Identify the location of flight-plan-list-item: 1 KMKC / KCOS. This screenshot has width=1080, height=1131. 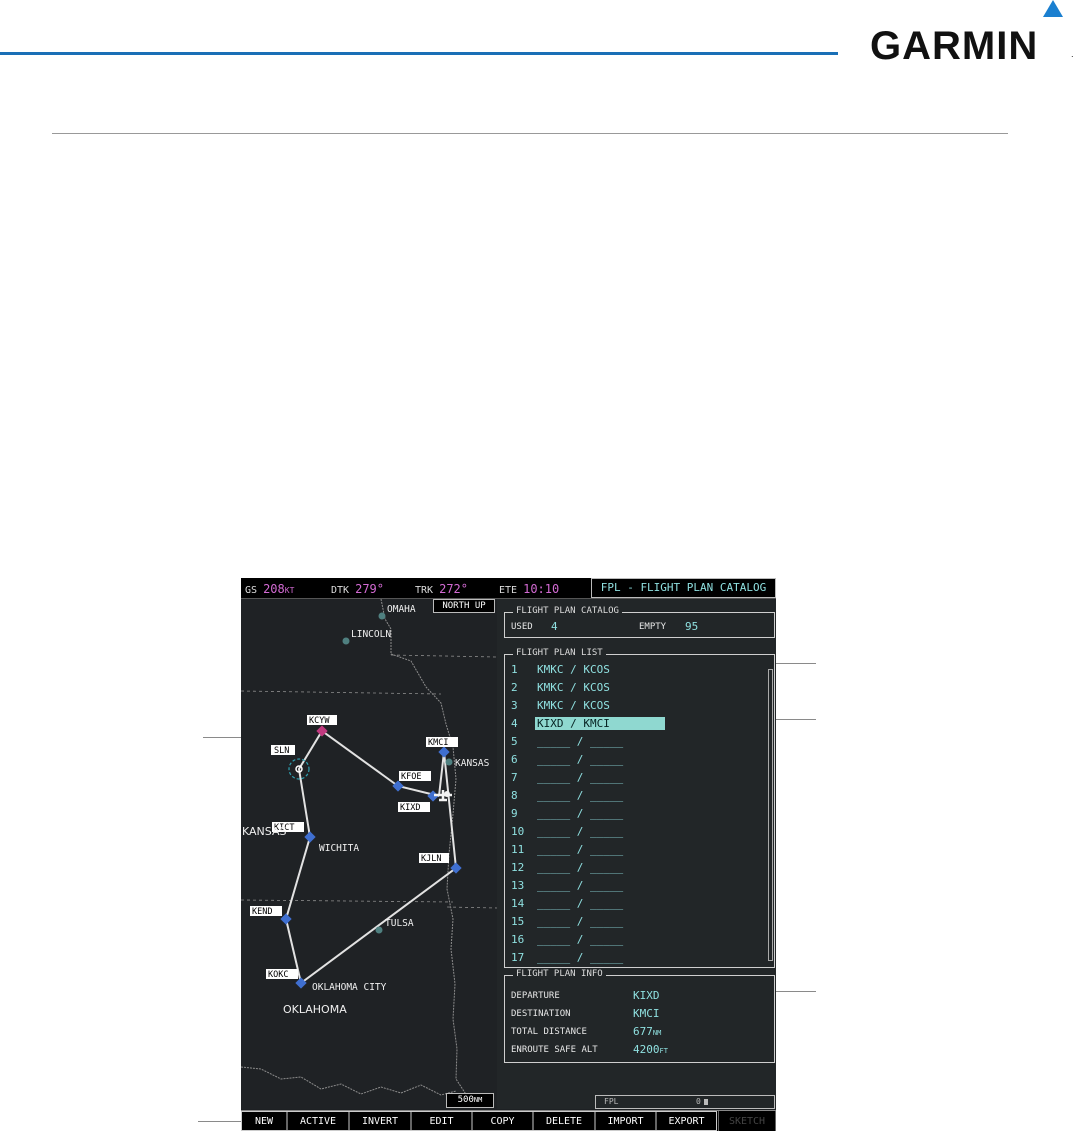
(635, 670).